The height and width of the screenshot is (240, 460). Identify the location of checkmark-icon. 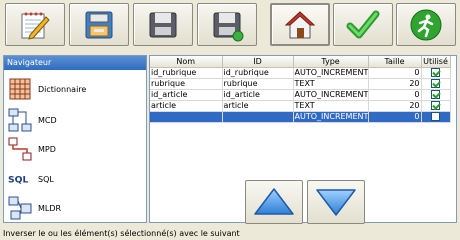
(363, 24).